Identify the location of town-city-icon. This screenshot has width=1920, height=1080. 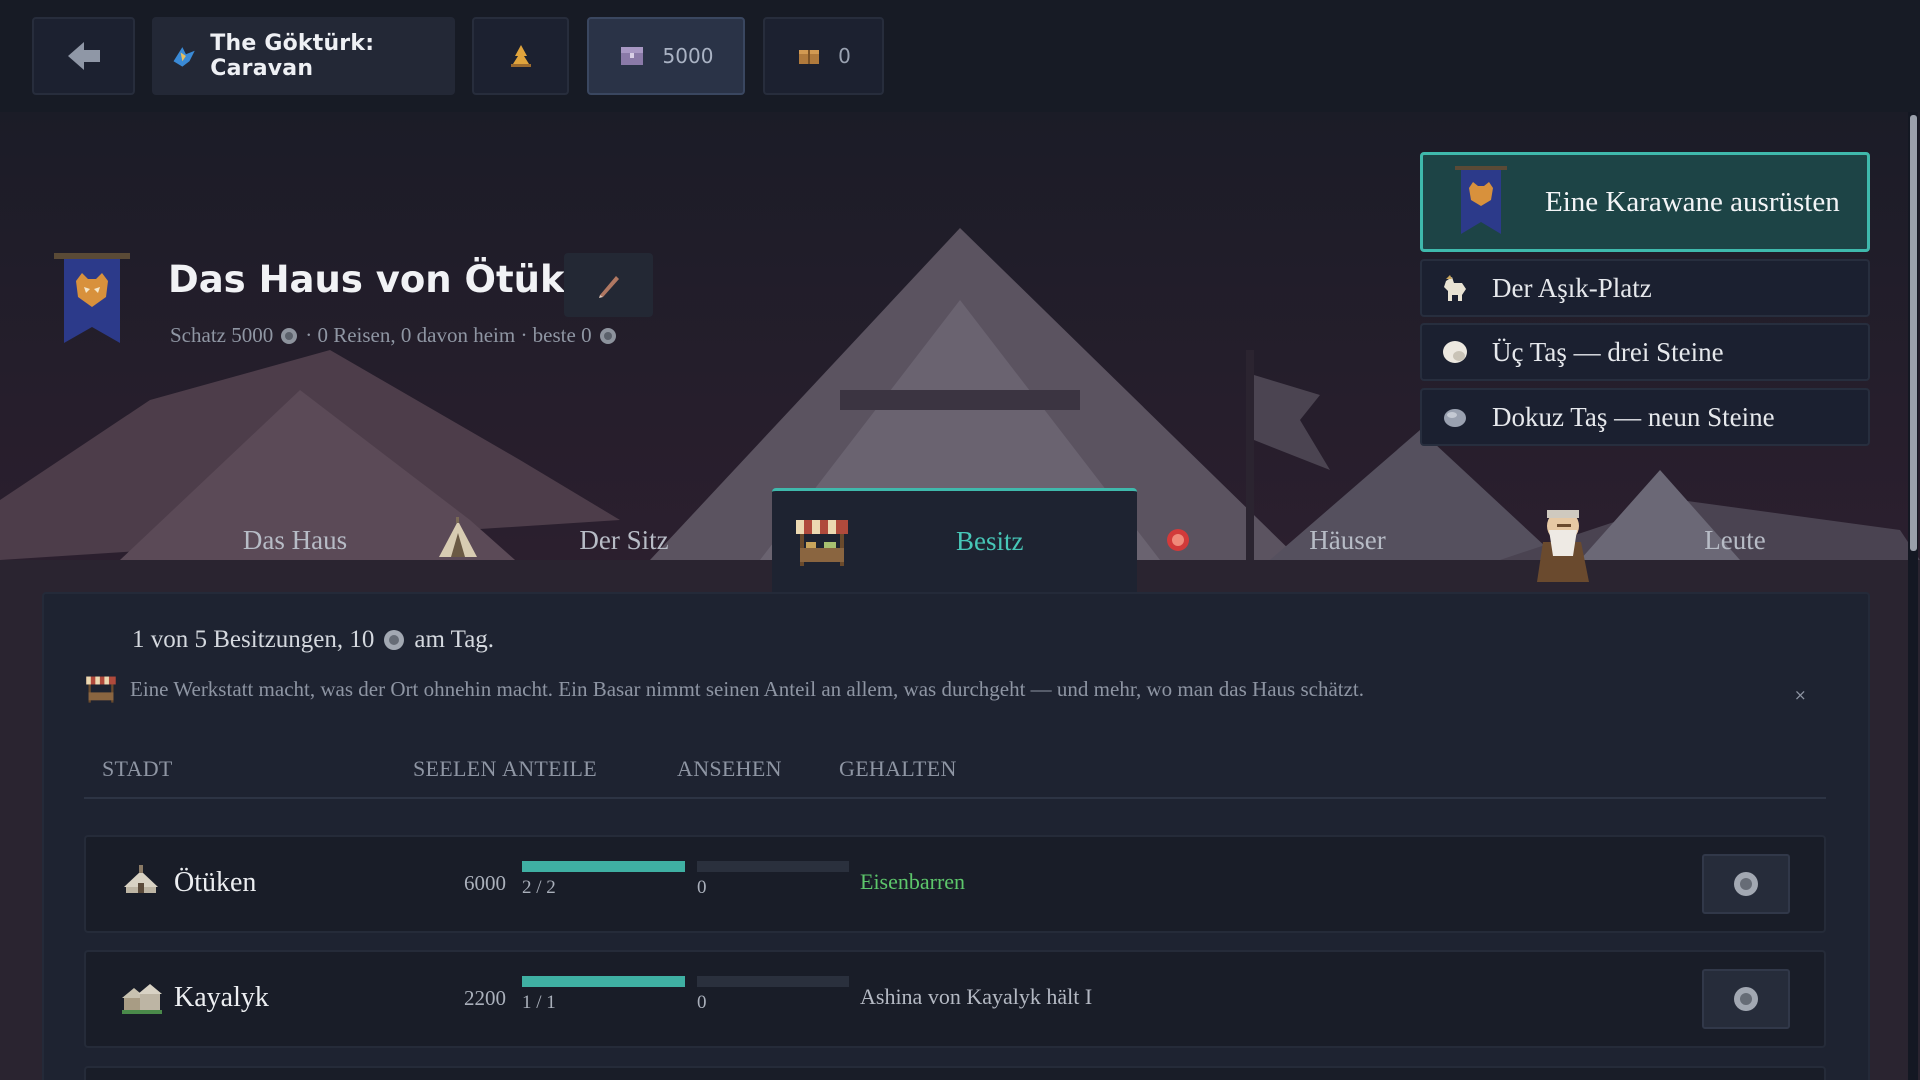
(142, 999).